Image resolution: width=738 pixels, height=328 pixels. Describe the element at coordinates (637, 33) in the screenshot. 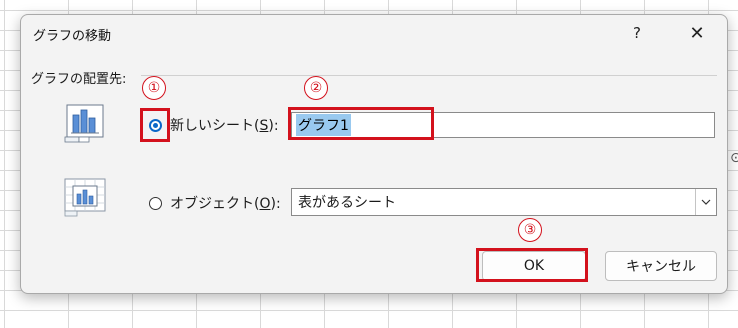

I see `help-button: ?` at that location.